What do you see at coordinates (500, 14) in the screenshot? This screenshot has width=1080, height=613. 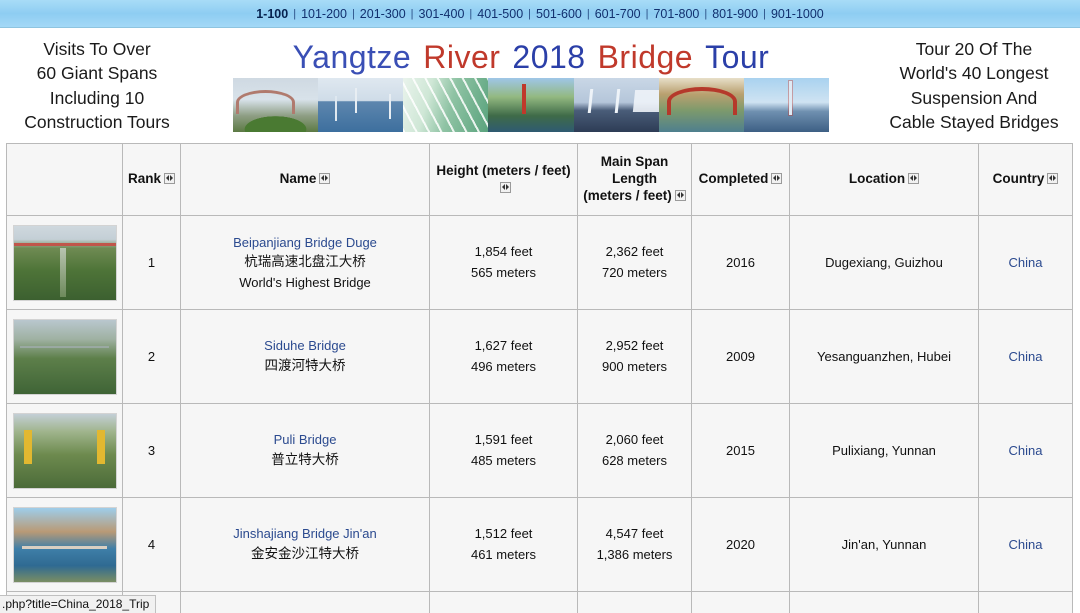 I see `pagination-link-401-500: 401-500` at bounding box center [500, 14].